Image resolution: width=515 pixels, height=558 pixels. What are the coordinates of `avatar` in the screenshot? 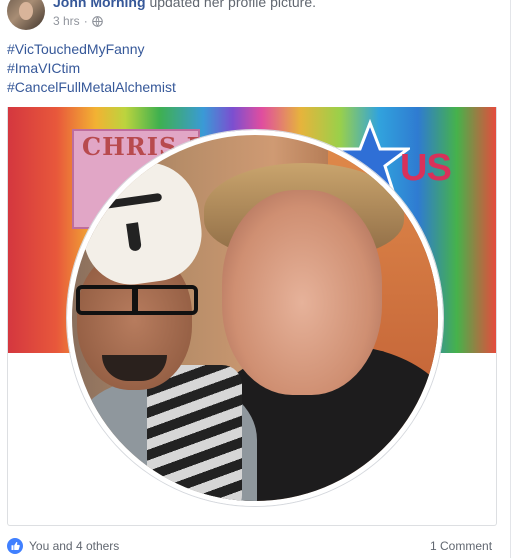 It's located at (26, 15).